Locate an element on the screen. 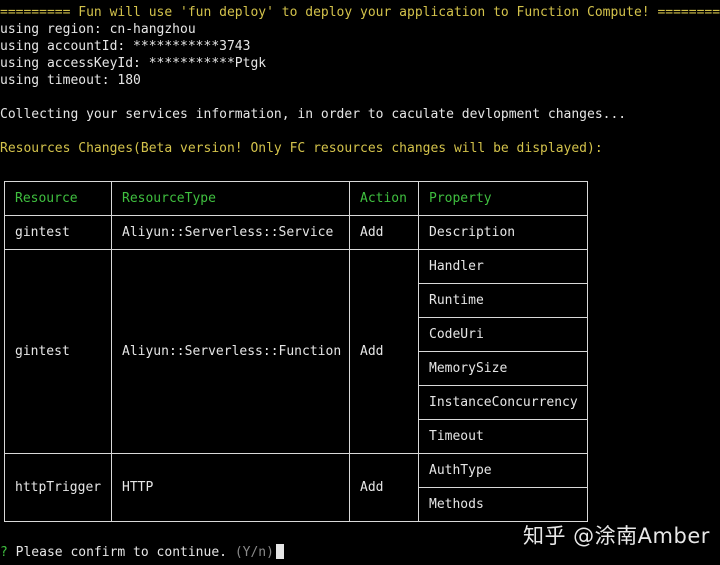 This screenshot has height=565, width=720. config-timeout-line: using timeout: 180 is located at coordinates (70, 80).